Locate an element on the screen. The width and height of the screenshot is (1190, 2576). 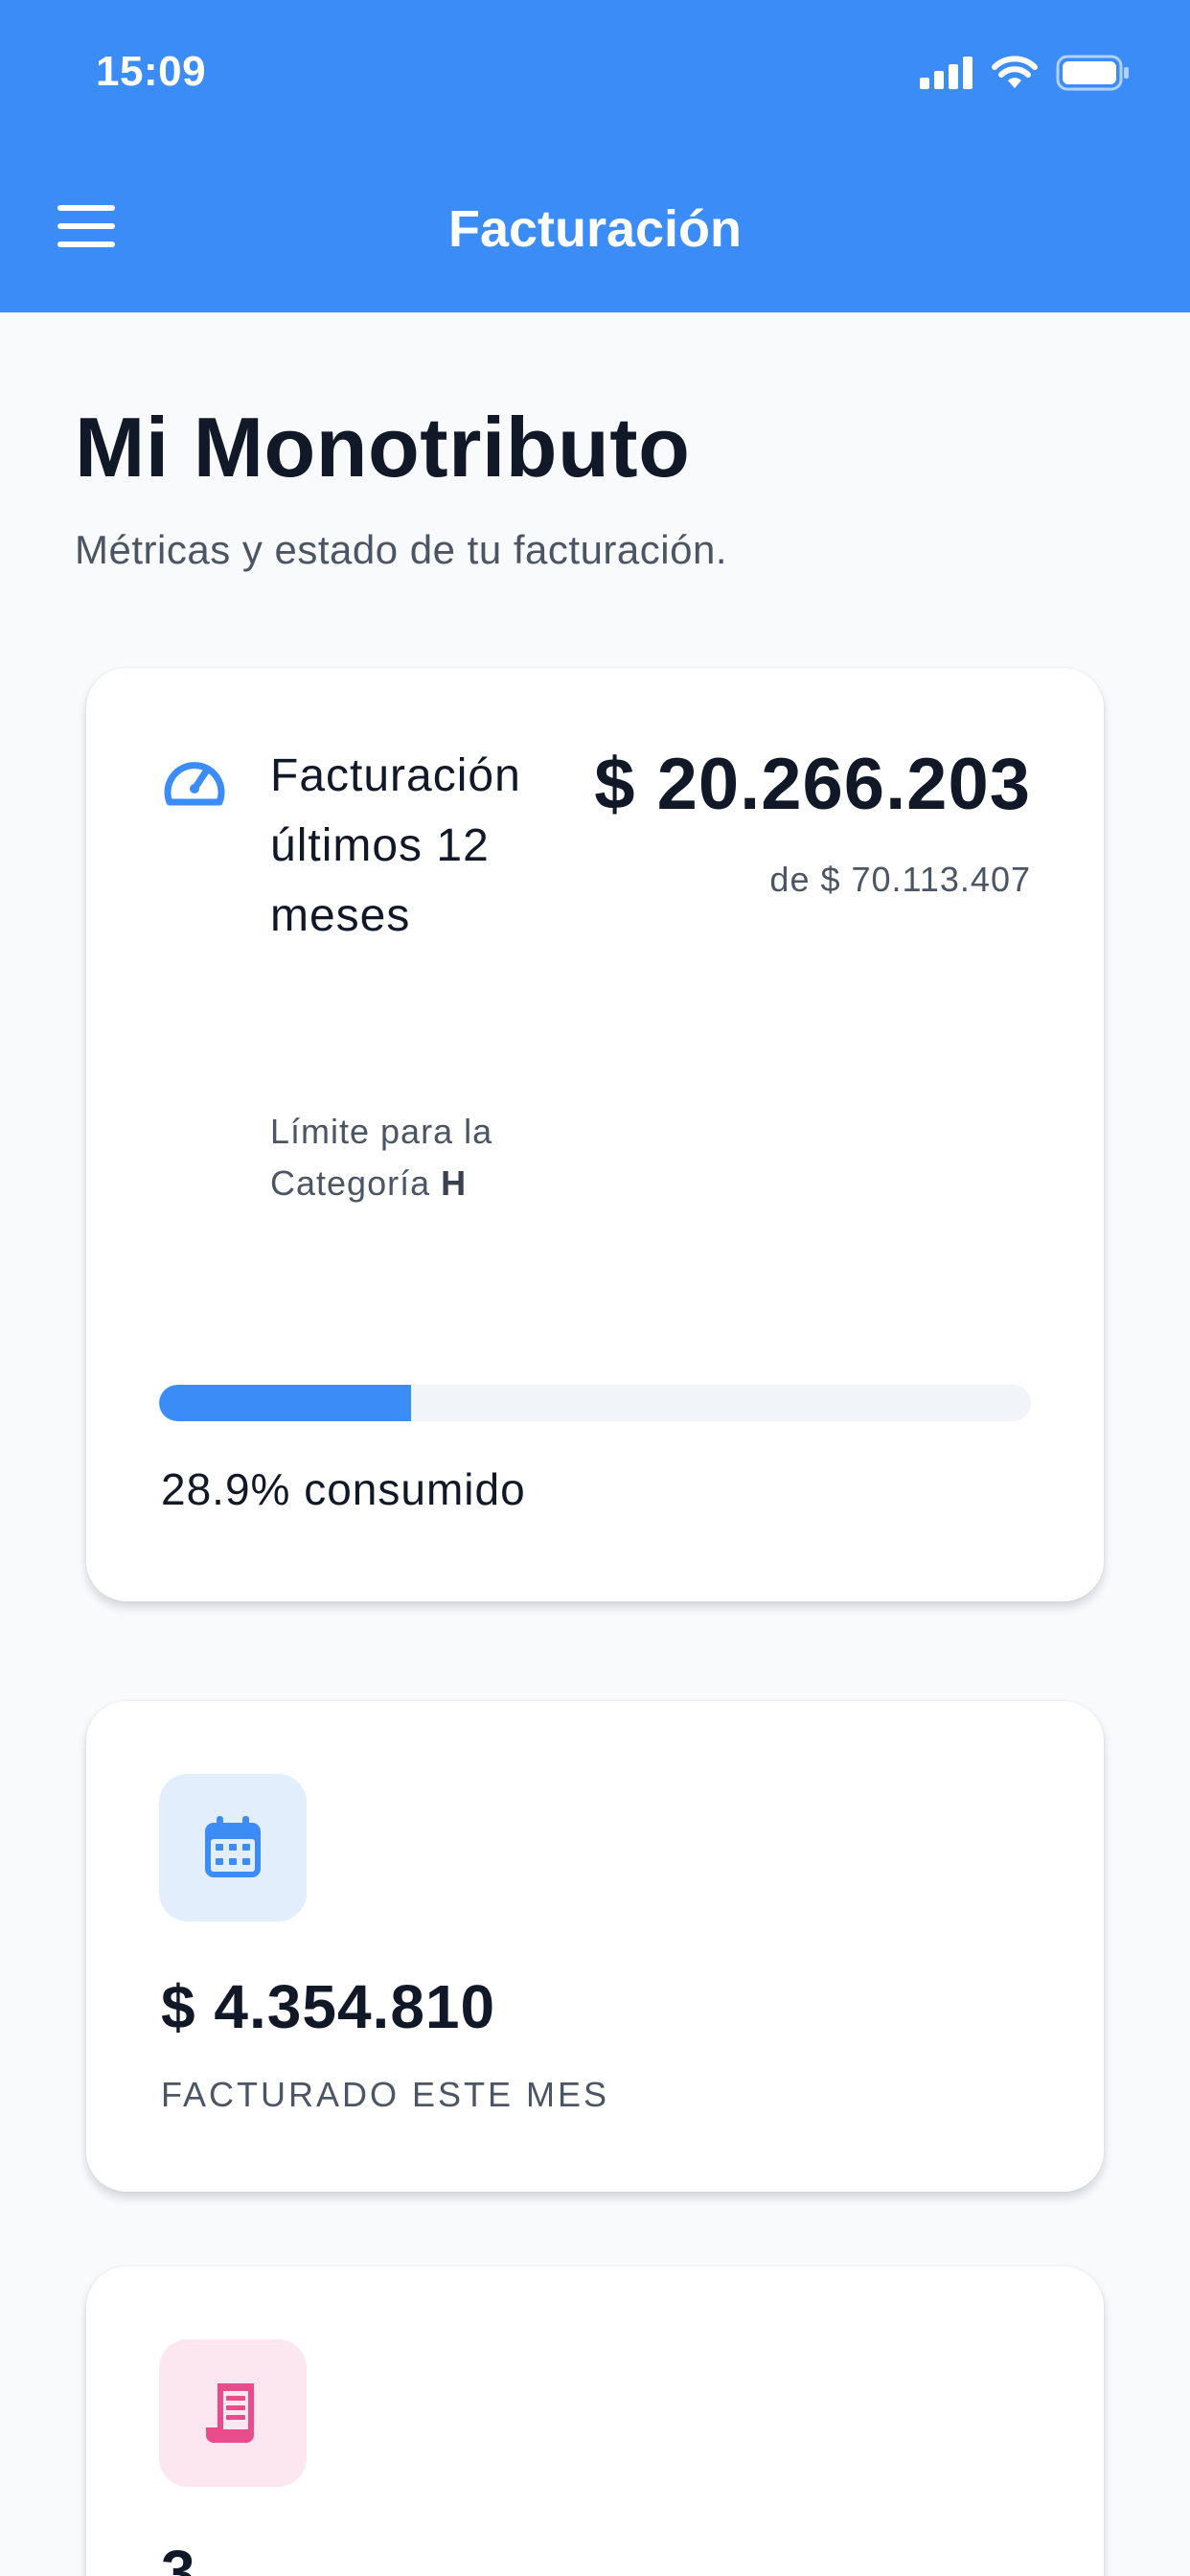
status-icons is located at coordinates (1026, 73).